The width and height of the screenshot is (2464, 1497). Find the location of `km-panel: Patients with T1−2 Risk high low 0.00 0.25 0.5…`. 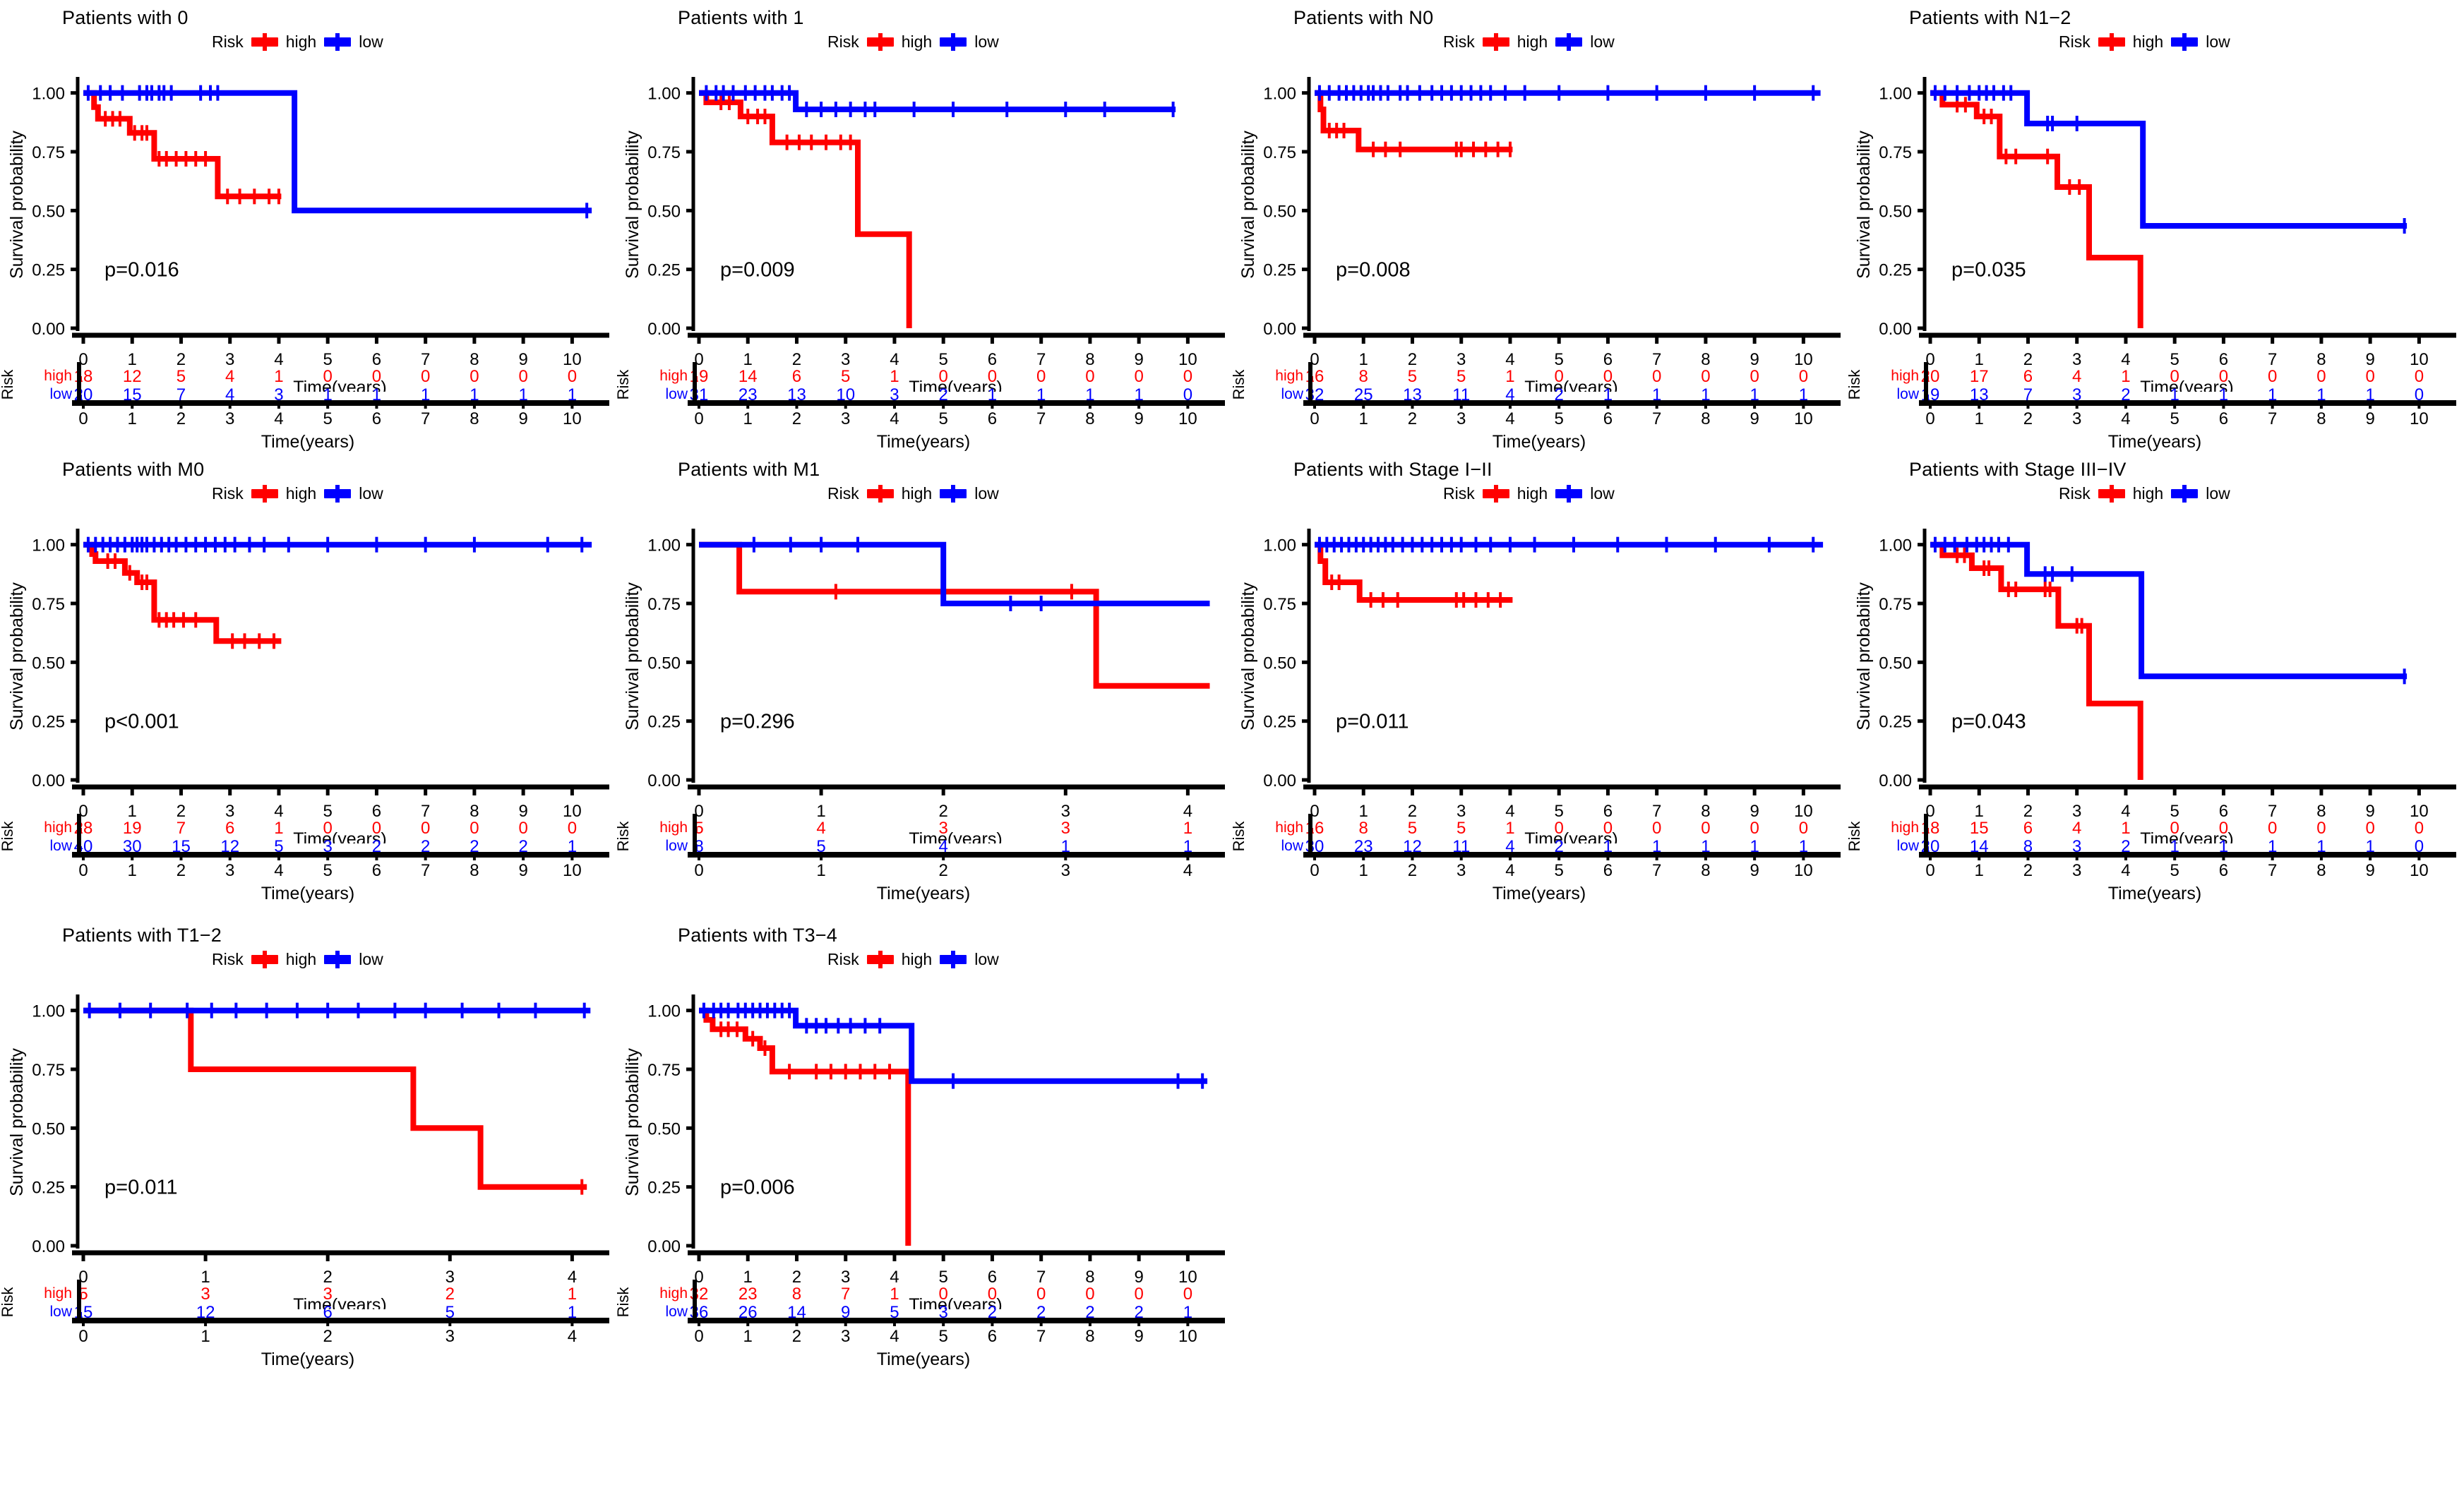

km-panel: Patients with T1−2 Risk high low 0.00 0.25 0.5… is located at coordinates (308, 1150).